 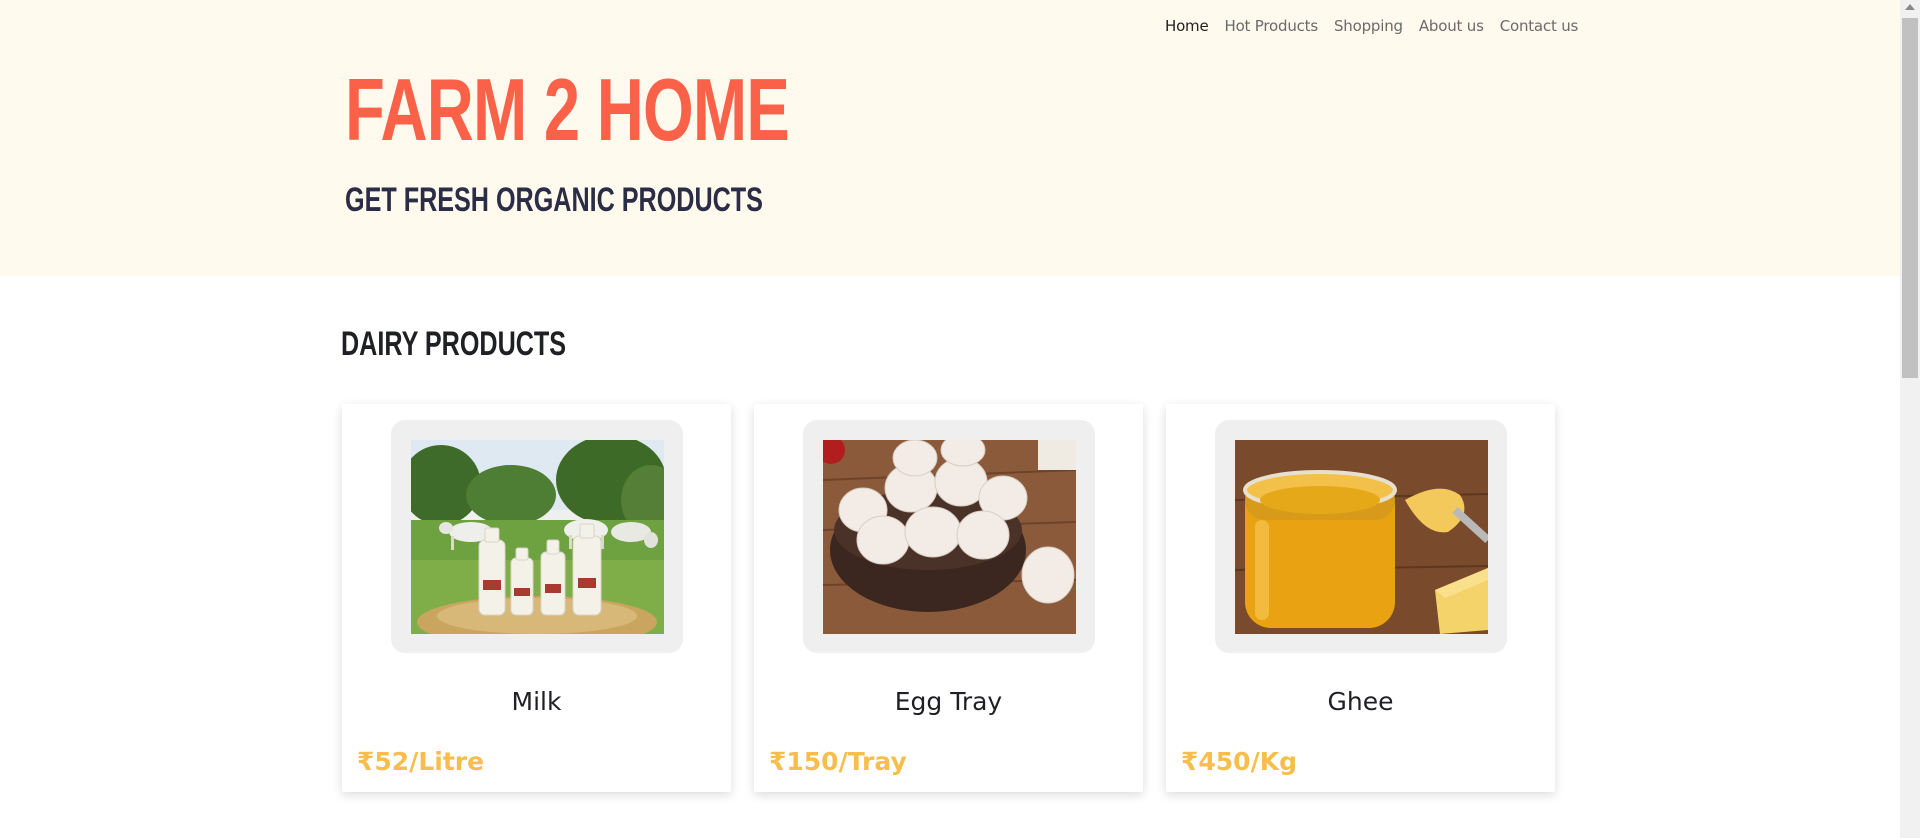 I want to click on product-price: ₹150/Tray, so click(x=838, y=761).